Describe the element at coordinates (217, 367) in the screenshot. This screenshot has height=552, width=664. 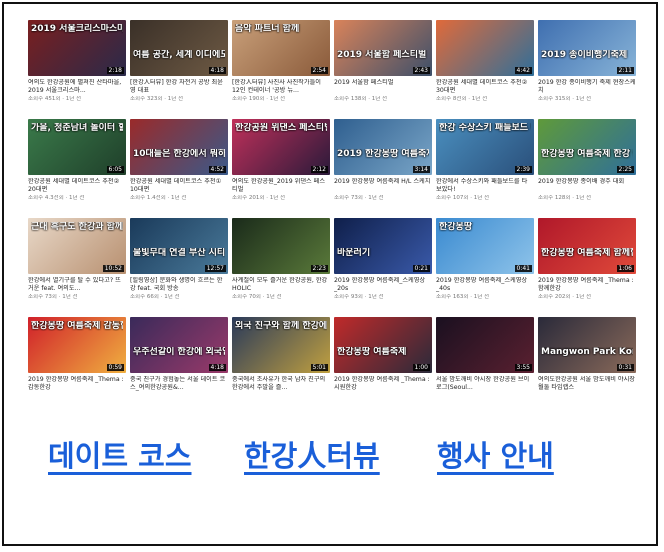
I see `duration-badge: 4:18` at that location.